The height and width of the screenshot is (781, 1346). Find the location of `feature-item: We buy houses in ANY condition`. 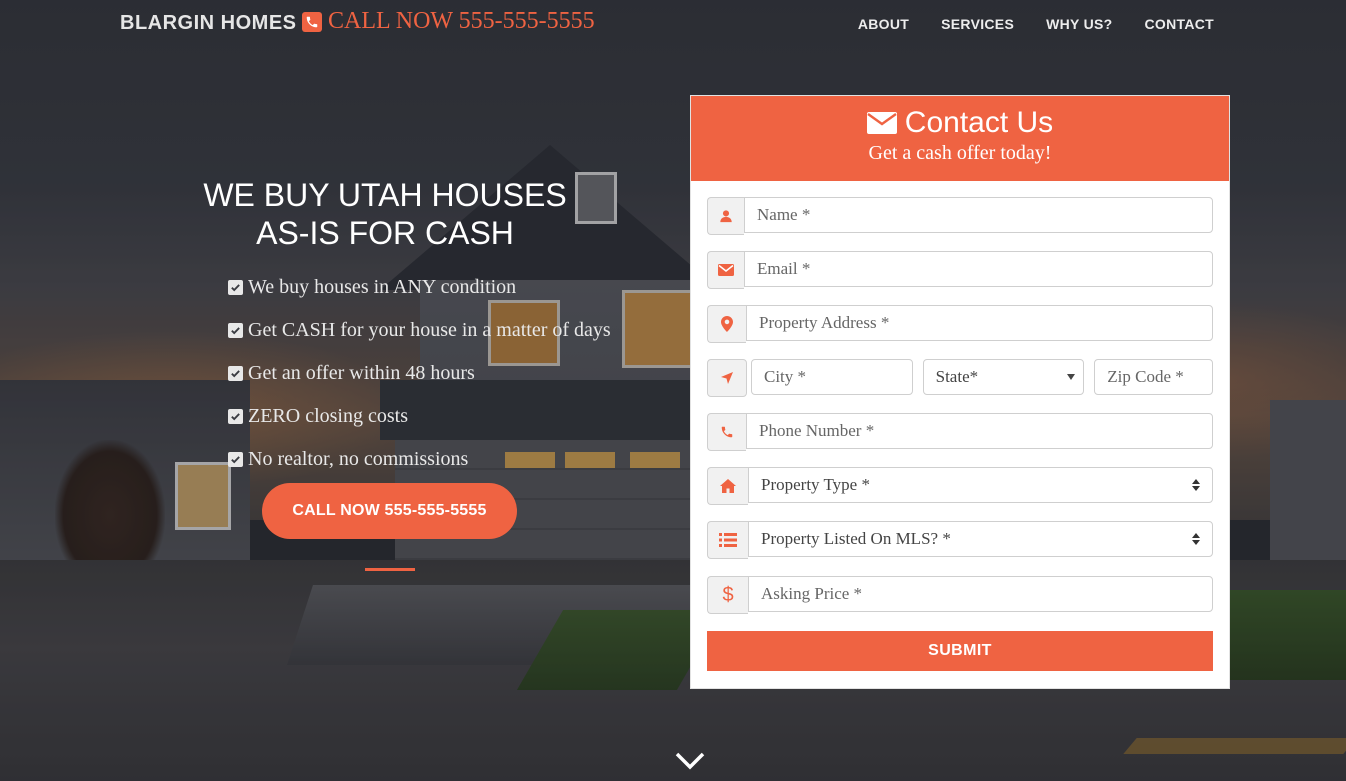

feature-item: We buy houses in ANY condition is located at coordinates (419, 287).